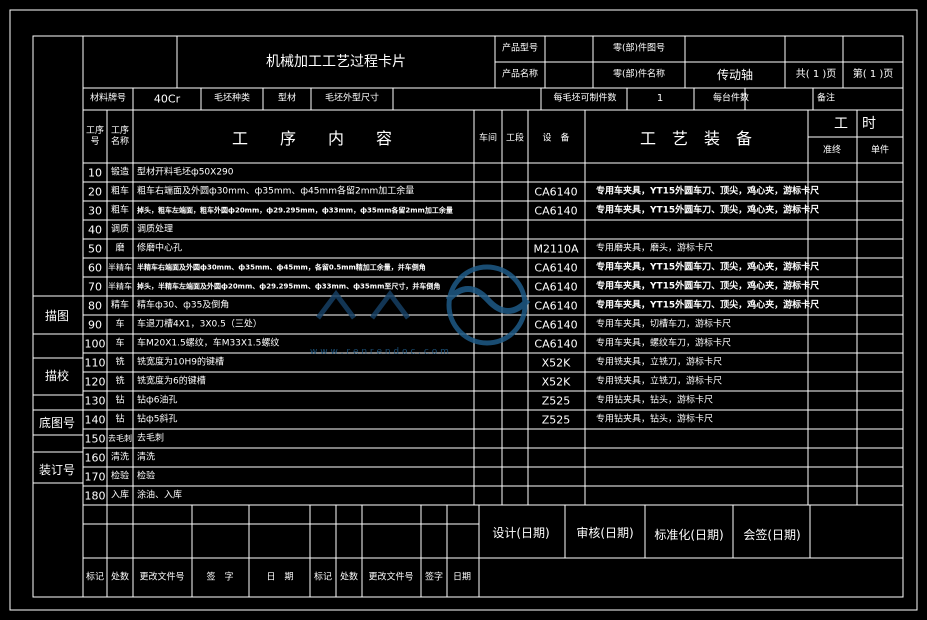  I want to click on blank-type-value: 型材, so click(287, 98).